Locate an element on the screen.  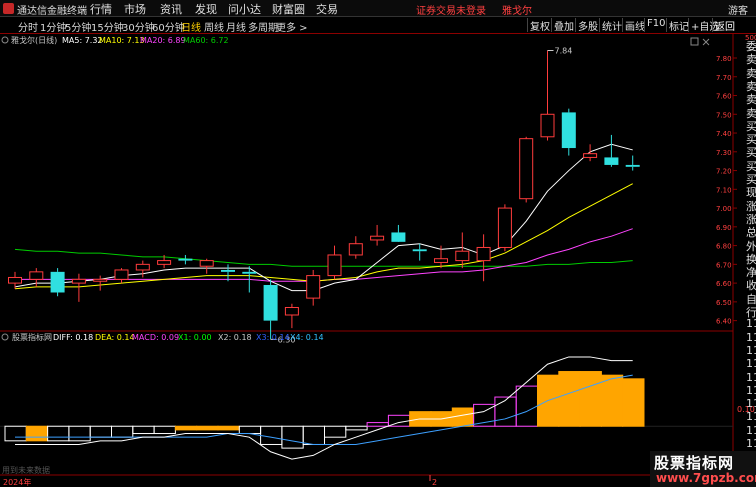
watermark: 股票指标网 www.7gpzb.com is located at coordinates (703, 469).